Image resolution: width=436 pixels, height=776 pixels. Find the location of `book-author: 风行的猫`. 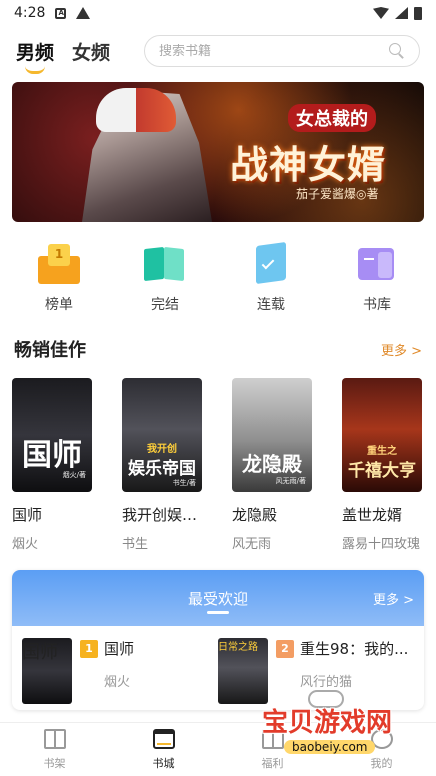

book-author: 风行的猫 is located at coordinates (326, 682).